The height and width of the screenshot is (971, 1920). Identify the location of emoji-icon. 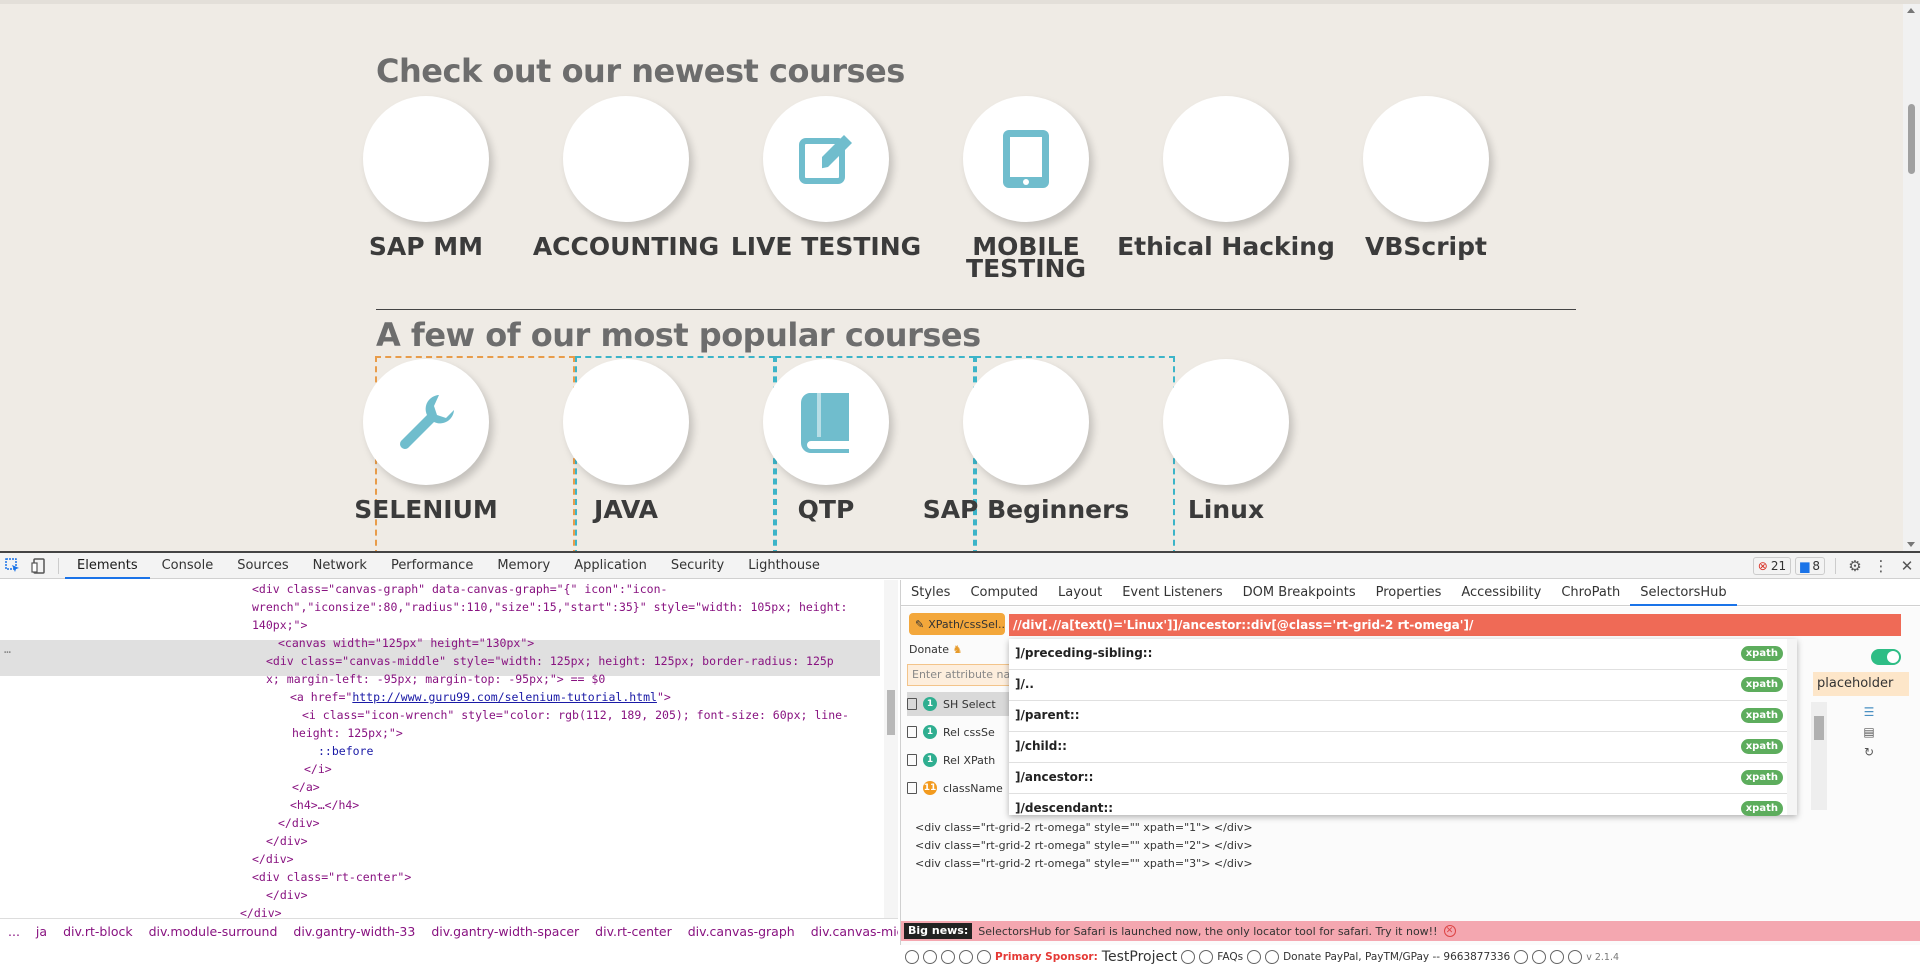
(1521, 957).